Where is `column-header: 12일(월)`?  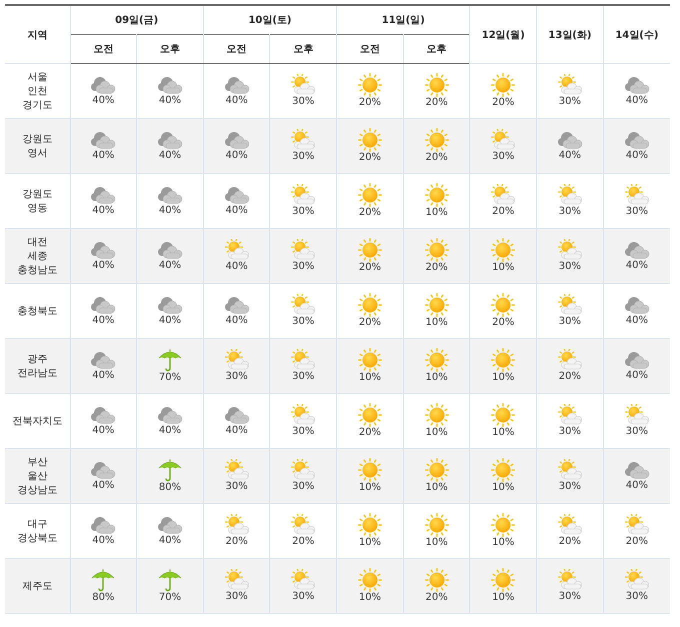
column-header: 12일(월) is located at coordinates (503, 34).